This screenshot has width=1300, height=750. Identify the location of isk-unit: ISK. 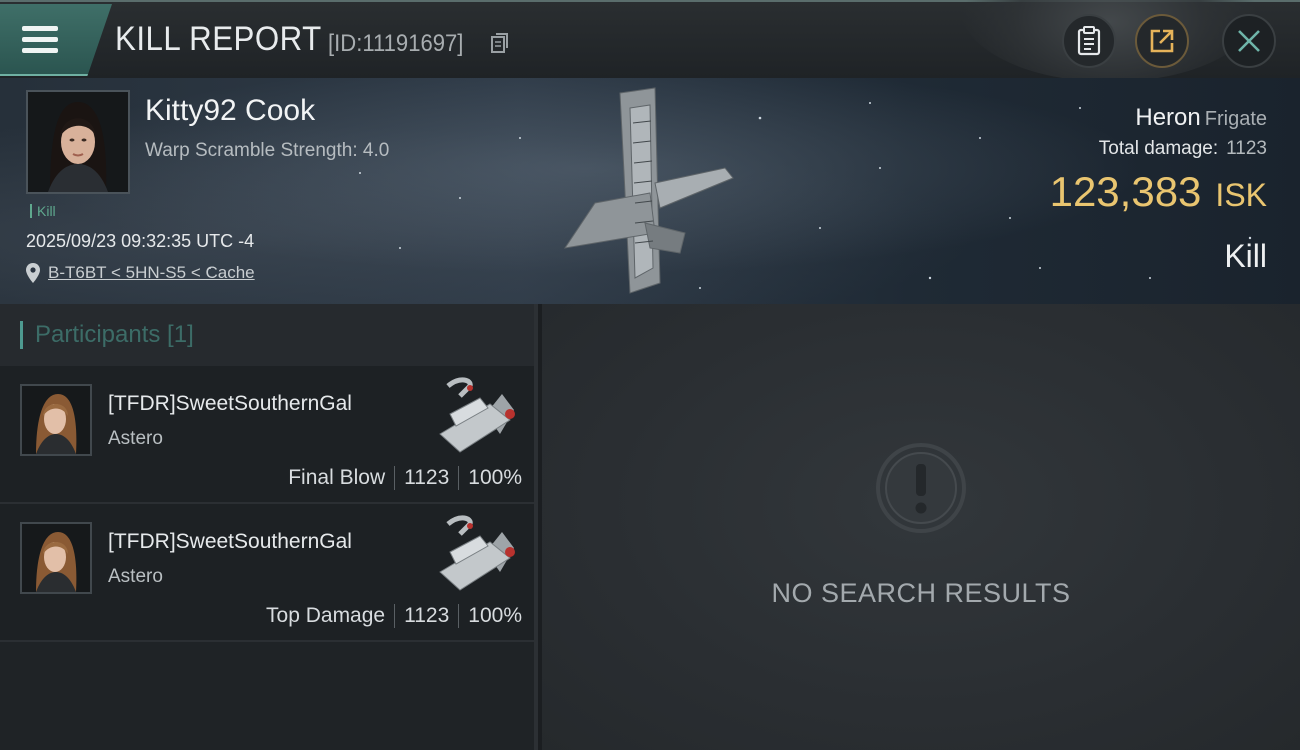
(1241, 195).